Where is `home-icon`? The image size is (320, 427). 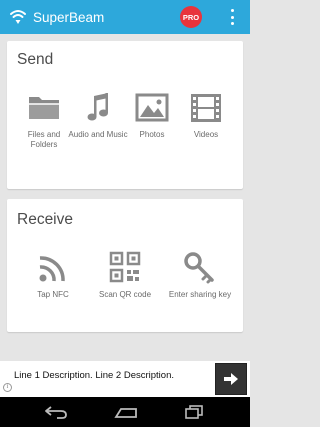 home-icon is located at coordinates (125, 413).